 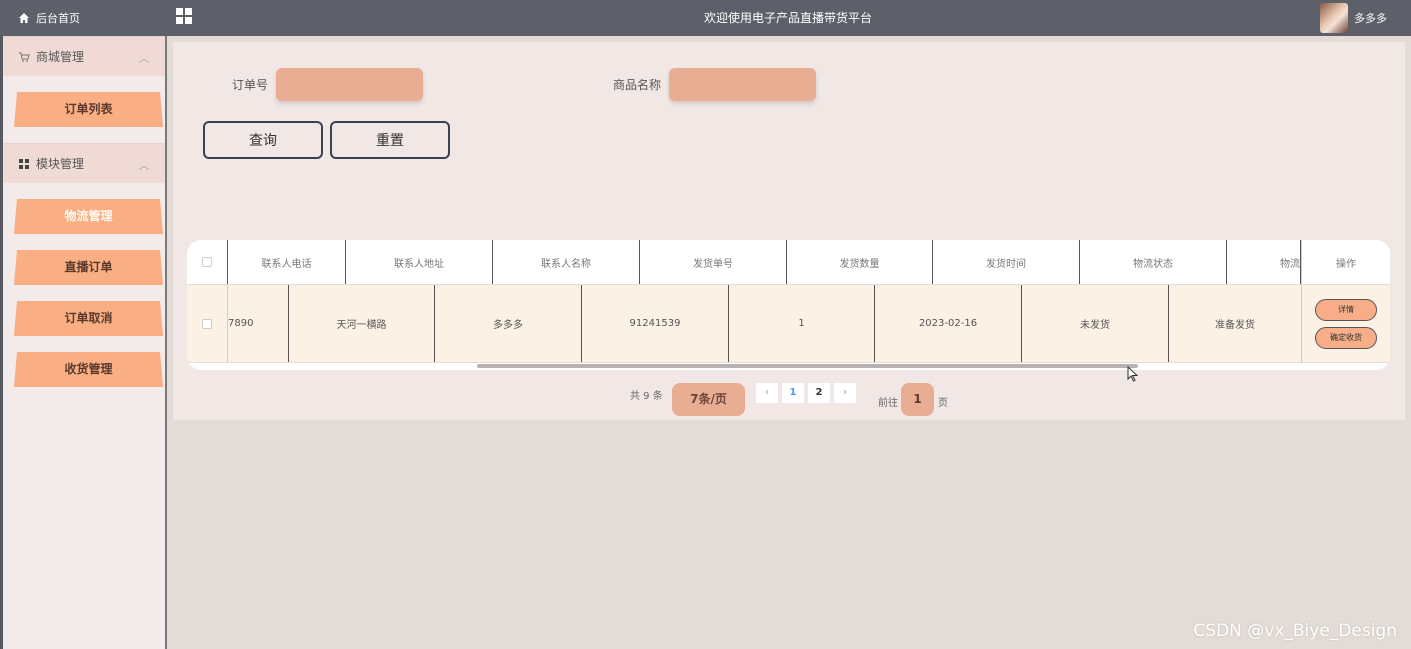 What do you see at coordinates (1153, 262) in the screenshot?
I see `col-header: 物流状态` at bounding box center [1153, 262].